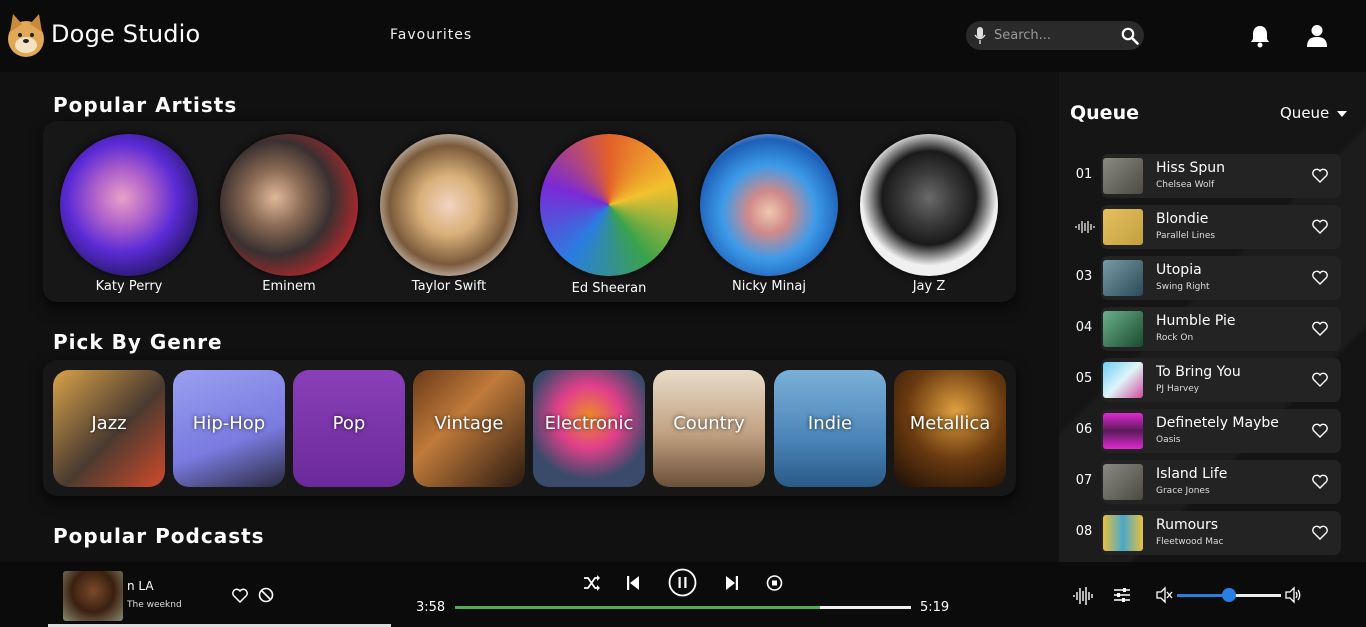 Image resolution: width=1366 pixels, height=627 pixels. What do you see at coordinates (709, 428) in the screenshot?
I see `genre-card-country: Country` at bounding box center [709, 428].